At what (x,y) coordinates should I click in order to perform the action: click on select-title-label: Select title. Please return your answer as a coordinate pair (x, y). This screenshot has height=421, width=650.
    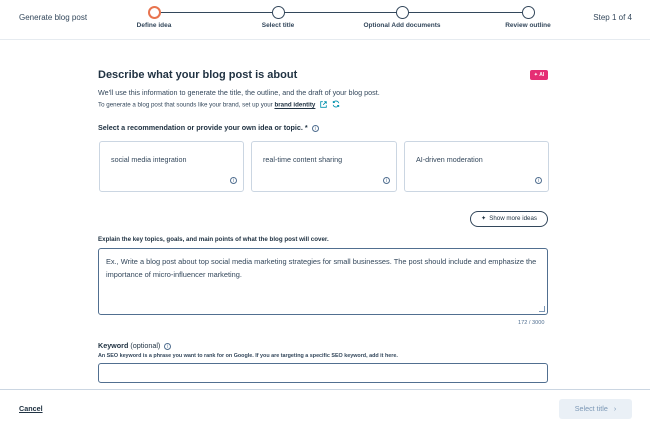
    Looking at the image, I should click on (591, 408).